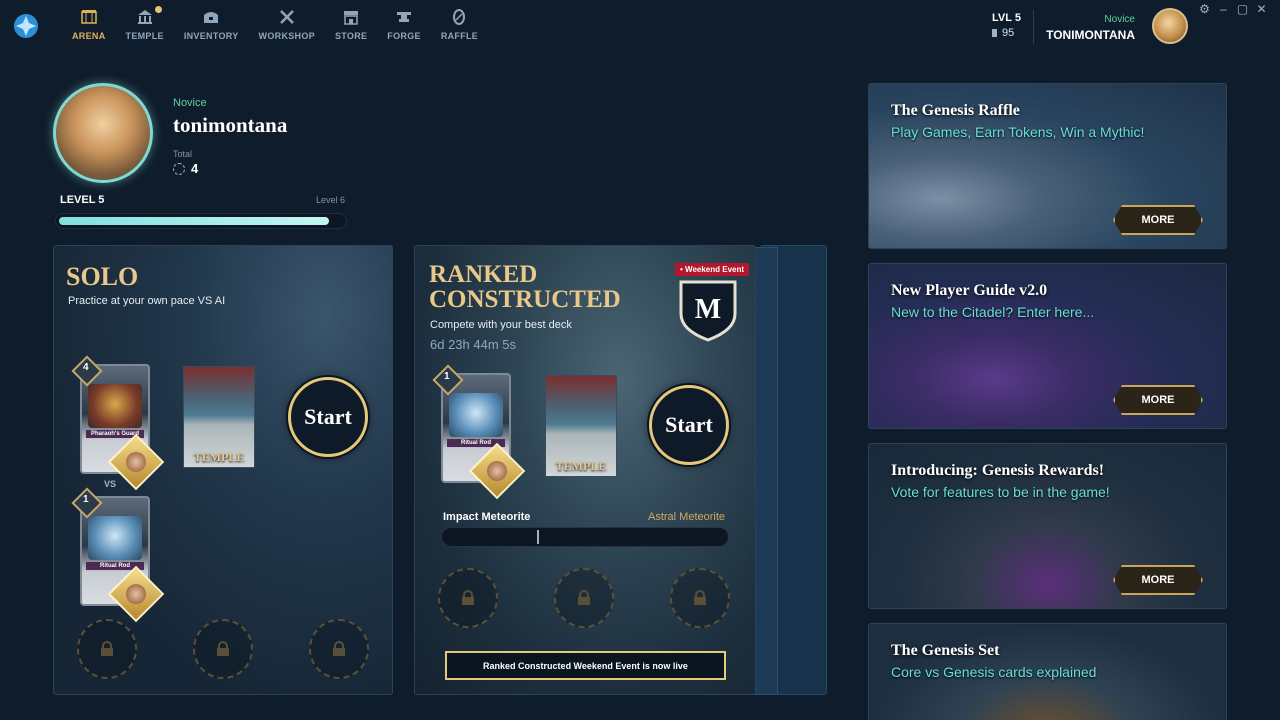  Describe the element at coordinates (211, 36) in the screenshot. I see `nav-label: INVENTORY` at that location.